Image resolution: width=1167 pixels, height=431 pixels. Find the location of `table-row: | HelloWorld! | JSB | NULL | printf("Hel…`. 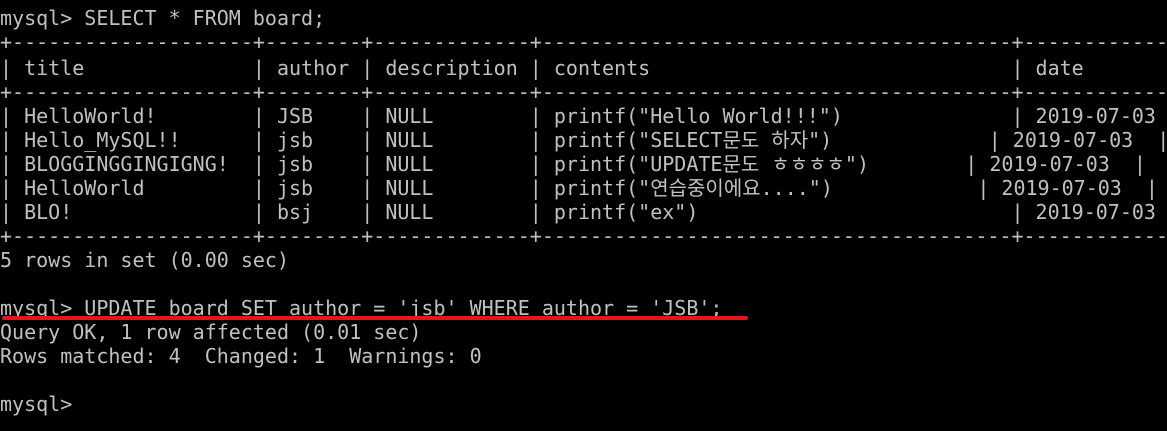

table-row: | HelloWorld! | JSB | NULL | printf("Hel… is located at coordinates (583, 116).